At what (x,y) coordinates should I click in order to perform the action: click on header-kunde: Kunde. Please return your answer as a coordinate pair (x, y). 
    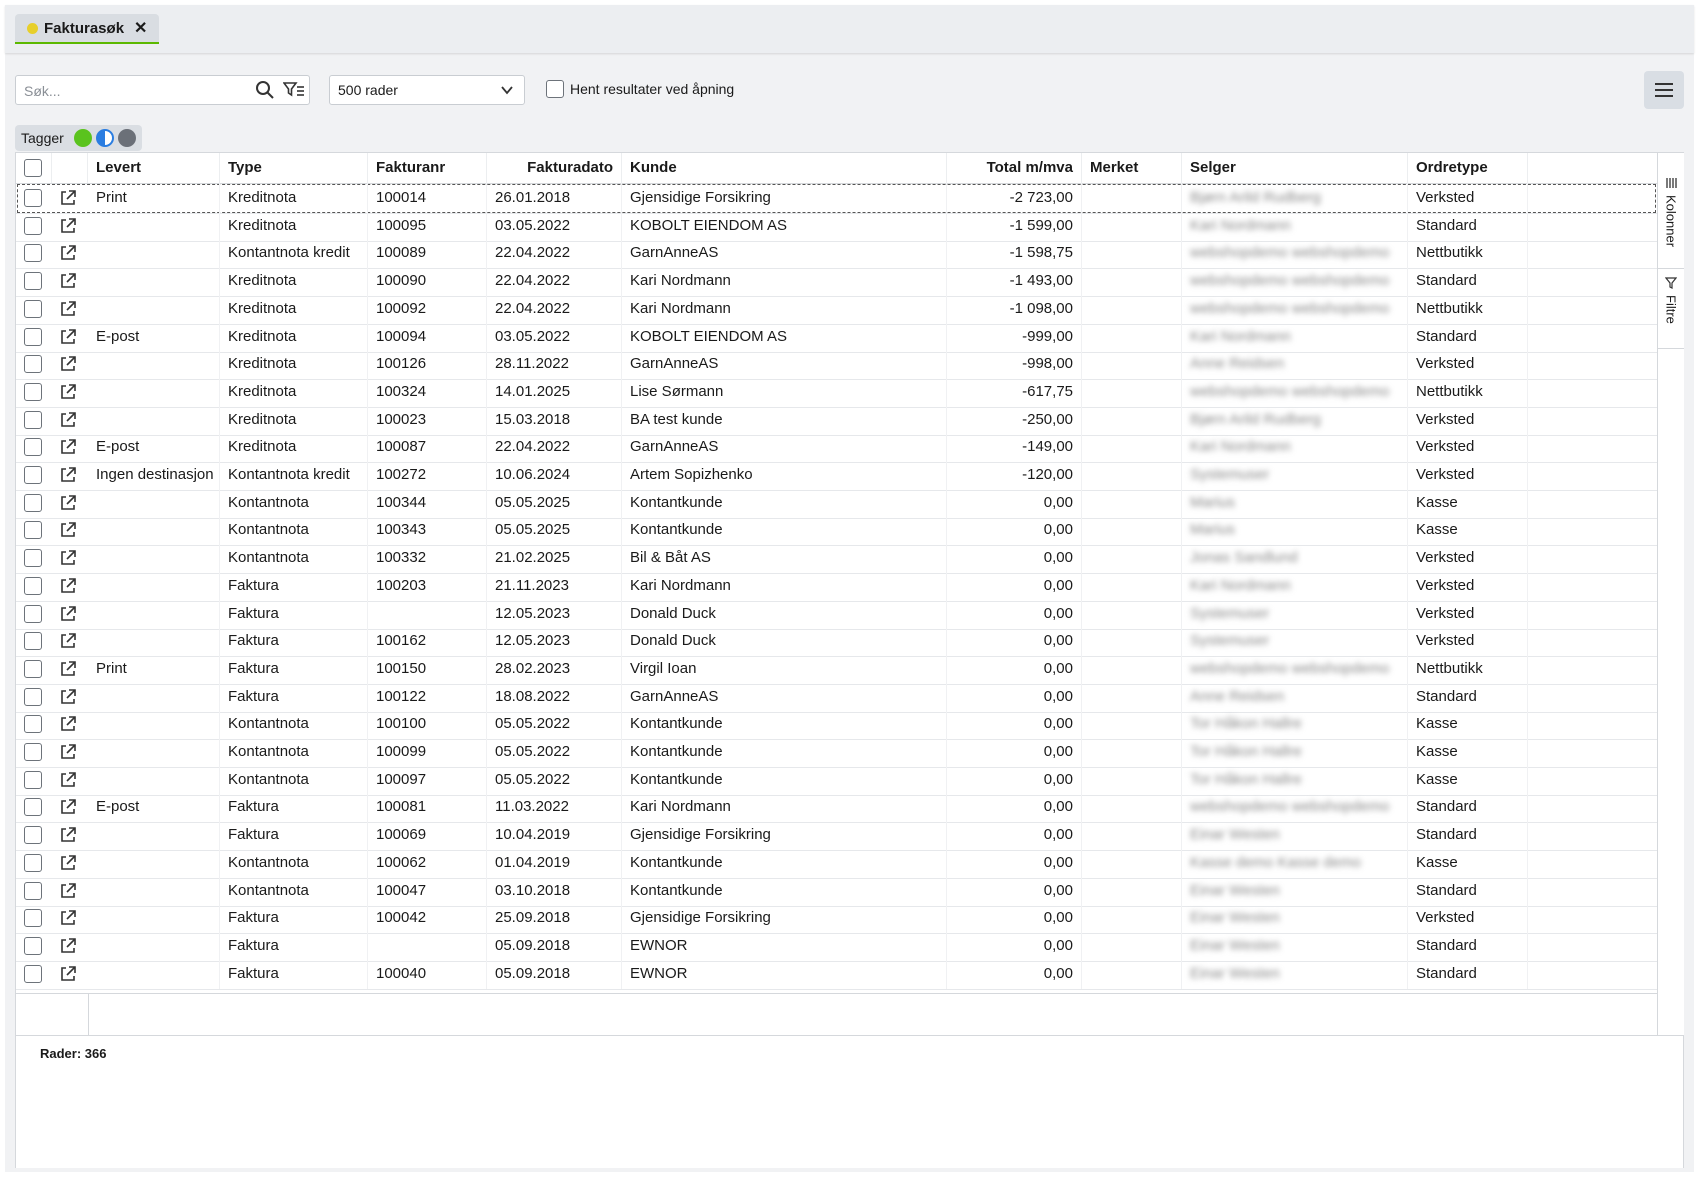
    Looking at the image, I should click on (784, 168).